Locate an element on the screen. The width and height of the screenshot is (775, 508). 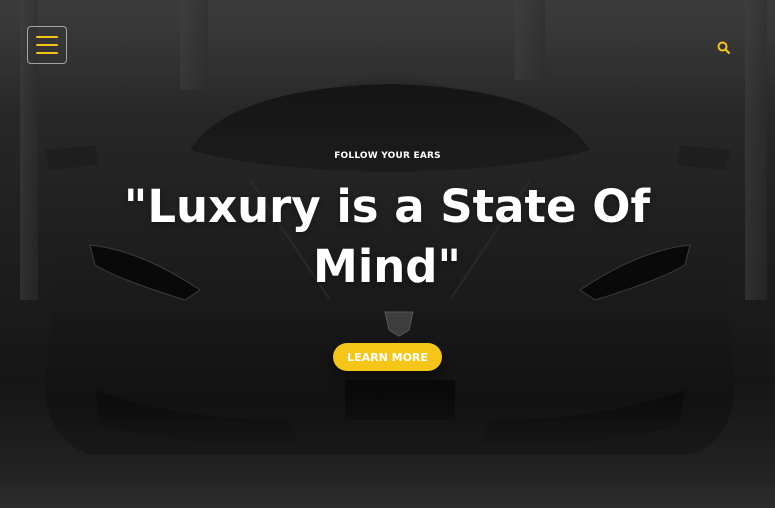
hero-eyebrow: FOLLOW YOUR EARS is located at coordinates (387, 156).